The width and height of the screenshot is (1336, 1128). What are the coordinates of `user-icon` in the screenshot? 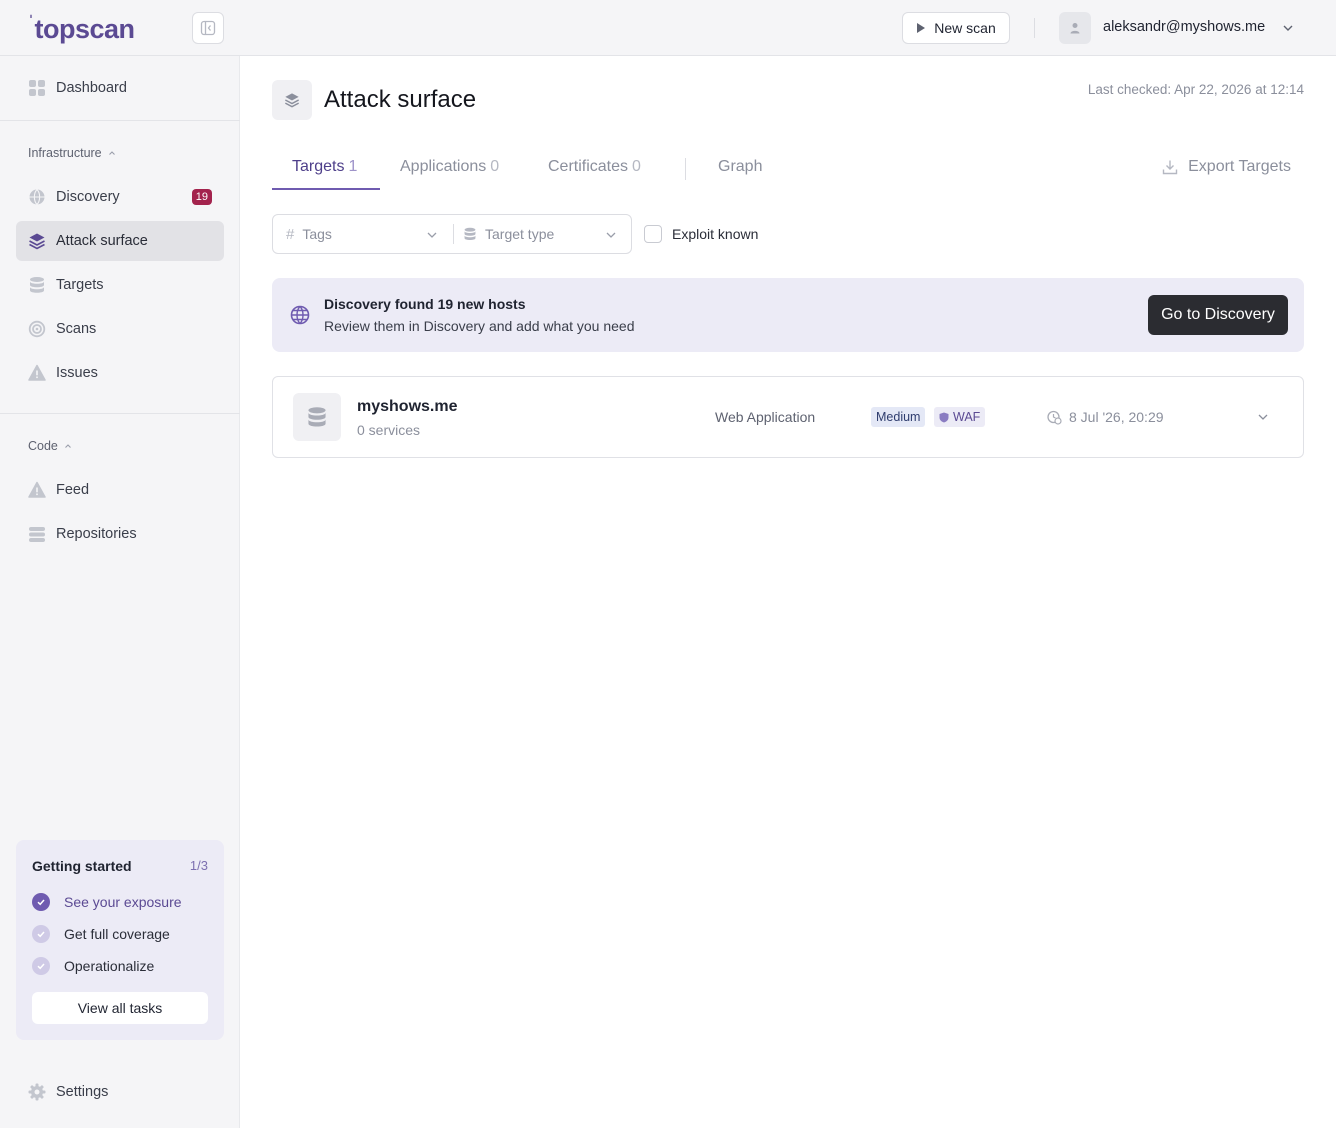 It's located at (1075, 28).